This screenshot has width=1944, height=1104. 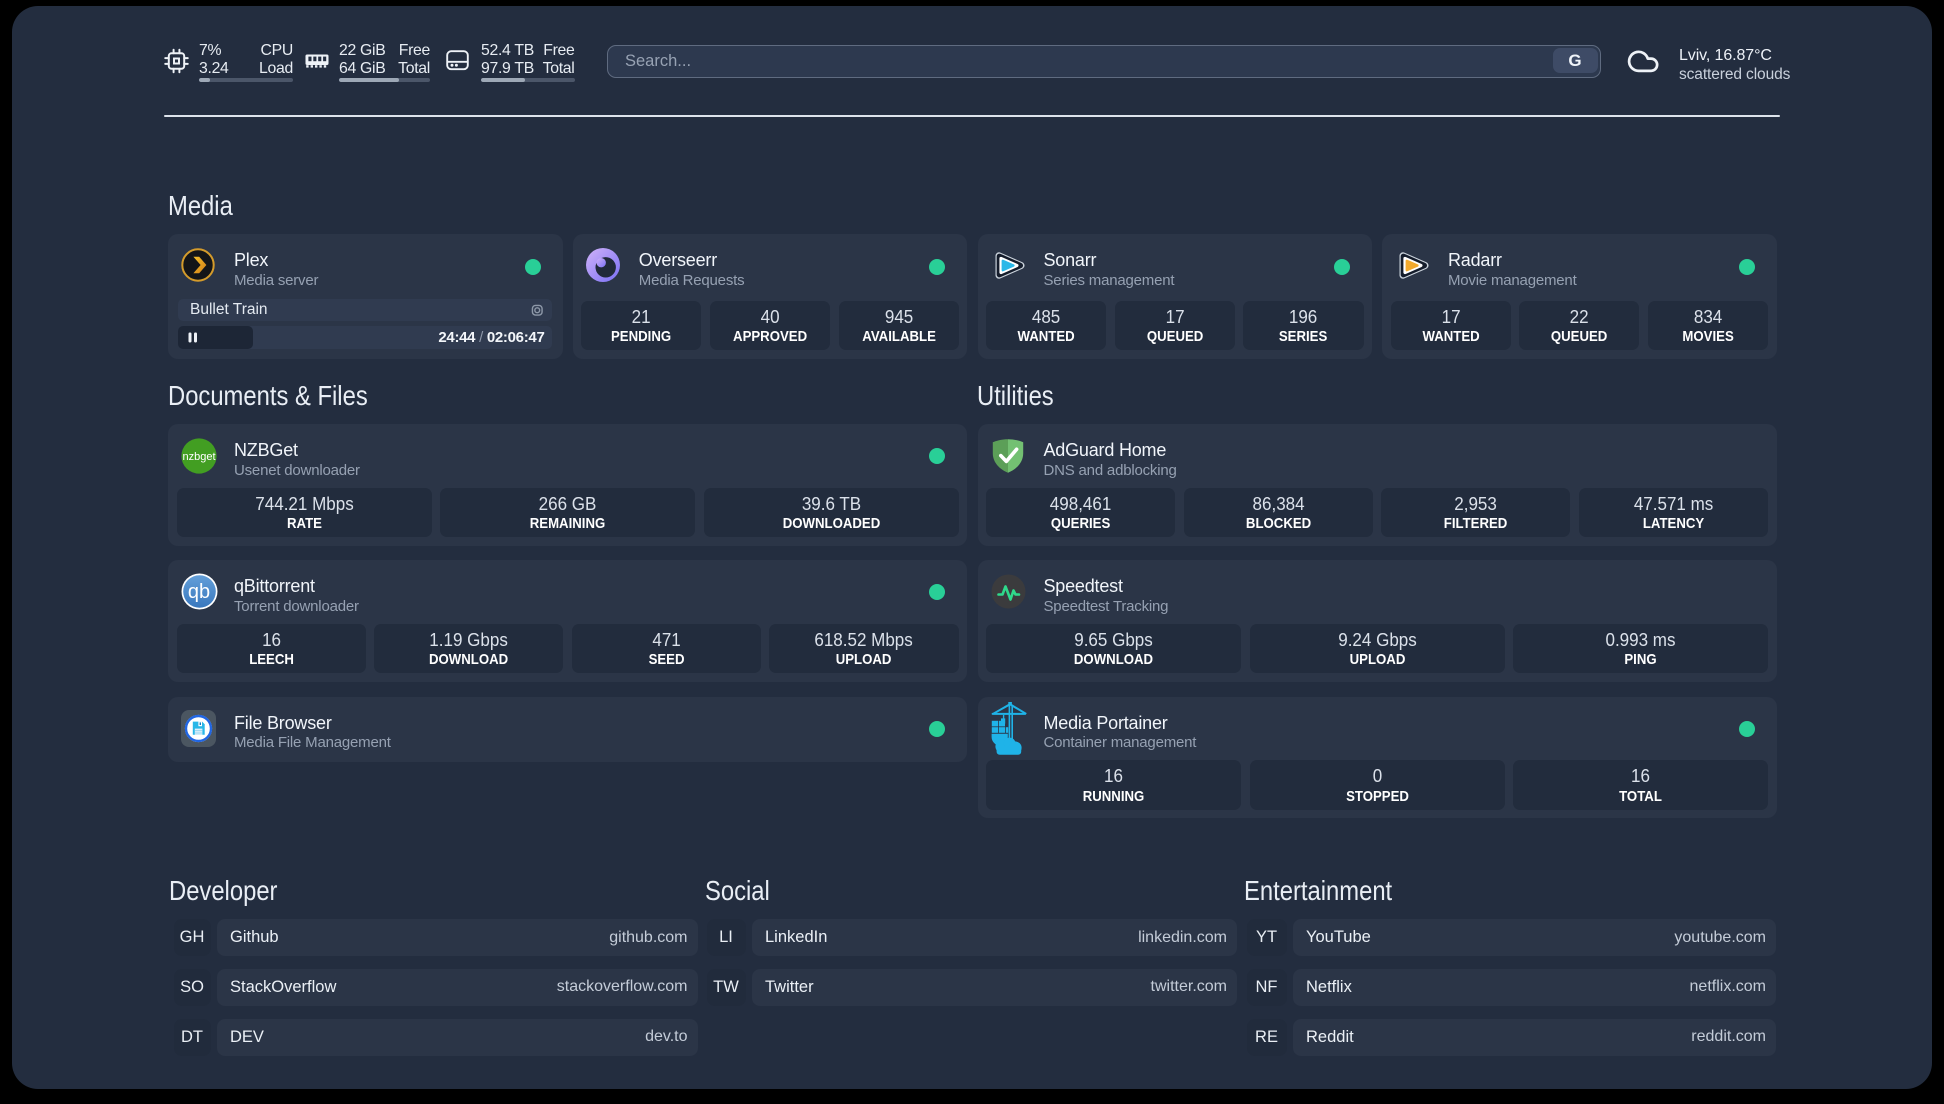 What do you see at coordinates (199, 592) in the screenshot?
I see `svg-text: qb` at bounding box center [199, 592].